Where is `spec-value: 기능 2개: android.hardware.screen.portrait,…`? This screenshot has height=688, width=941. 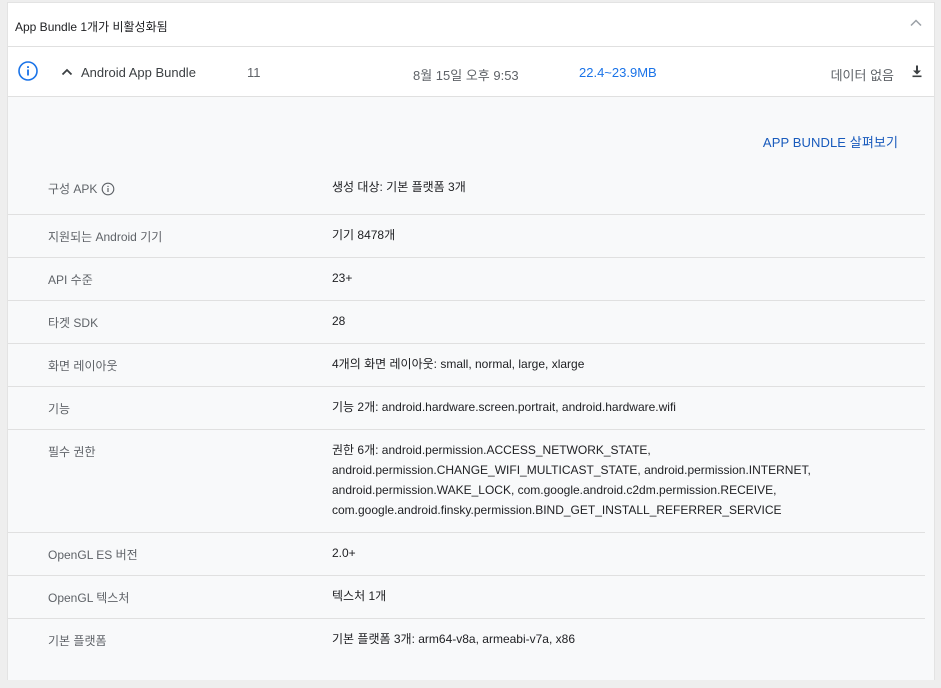
spec-value: 기능 2개: android.hardware.screen.portrait,… is located at coordinates (504, 407).